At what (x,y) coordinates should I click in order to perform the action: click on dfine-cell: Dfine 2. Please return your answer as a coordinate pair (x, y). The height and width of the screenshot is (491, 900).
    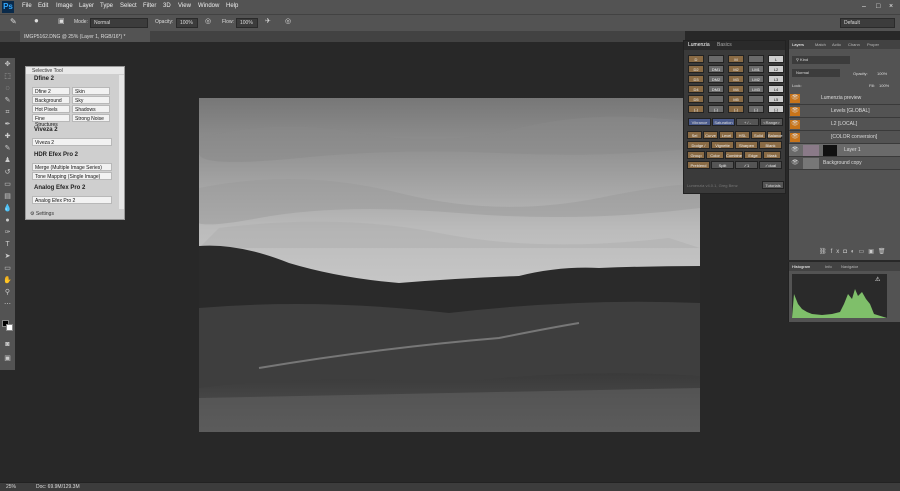
    Looking at the image, I should click on (51, 91).